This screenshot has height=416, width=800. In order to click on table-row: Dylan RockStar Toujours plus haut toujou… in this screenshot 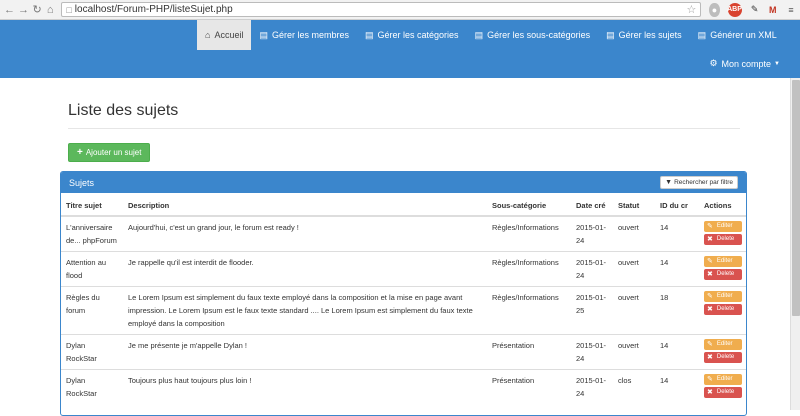, I will do `click(403, 386)`.